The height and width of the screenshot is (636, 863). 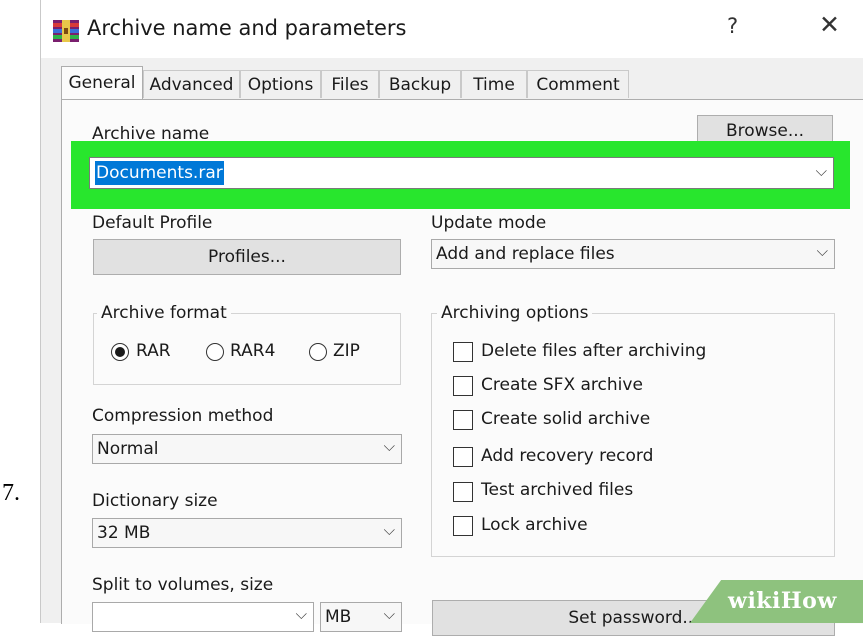 I want to click on archiving-options-label: Archiving options, so click(x=515, y=313).